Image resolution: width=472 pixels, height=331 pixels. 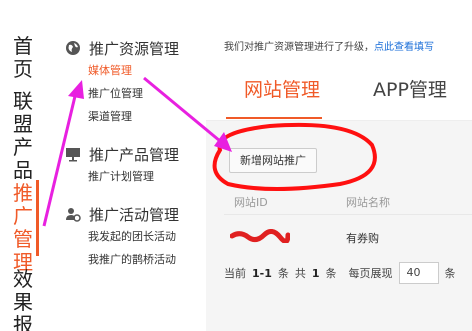 What do you see at coordinates (122, 214) in the screenshot?
I see `group-title-activity: 推广活动管理` at bounding box center [122, 214].